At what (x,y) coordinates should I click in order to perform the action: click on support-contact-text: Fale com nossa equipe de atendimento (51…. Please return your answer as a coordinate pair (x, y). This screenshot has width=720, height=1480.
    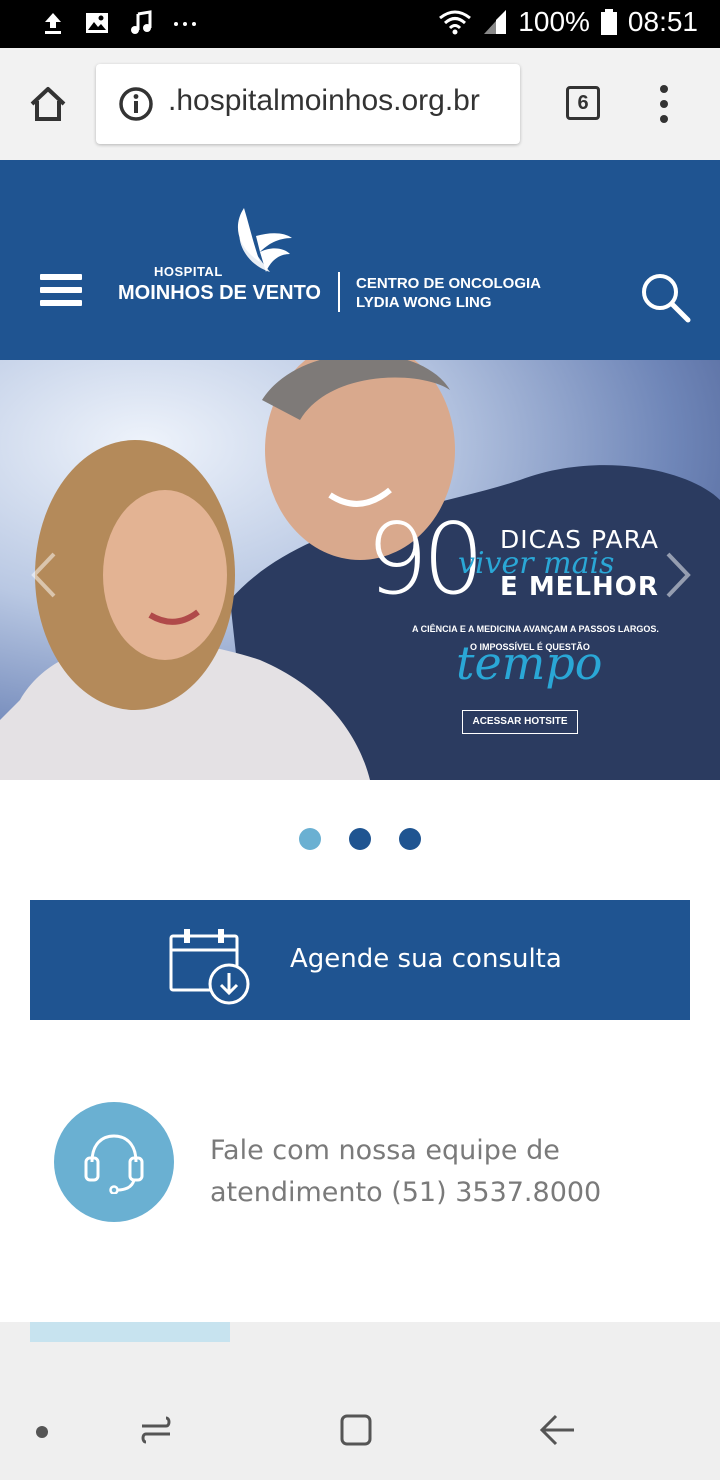
    Looking at the image, I should click on (420, 1172).